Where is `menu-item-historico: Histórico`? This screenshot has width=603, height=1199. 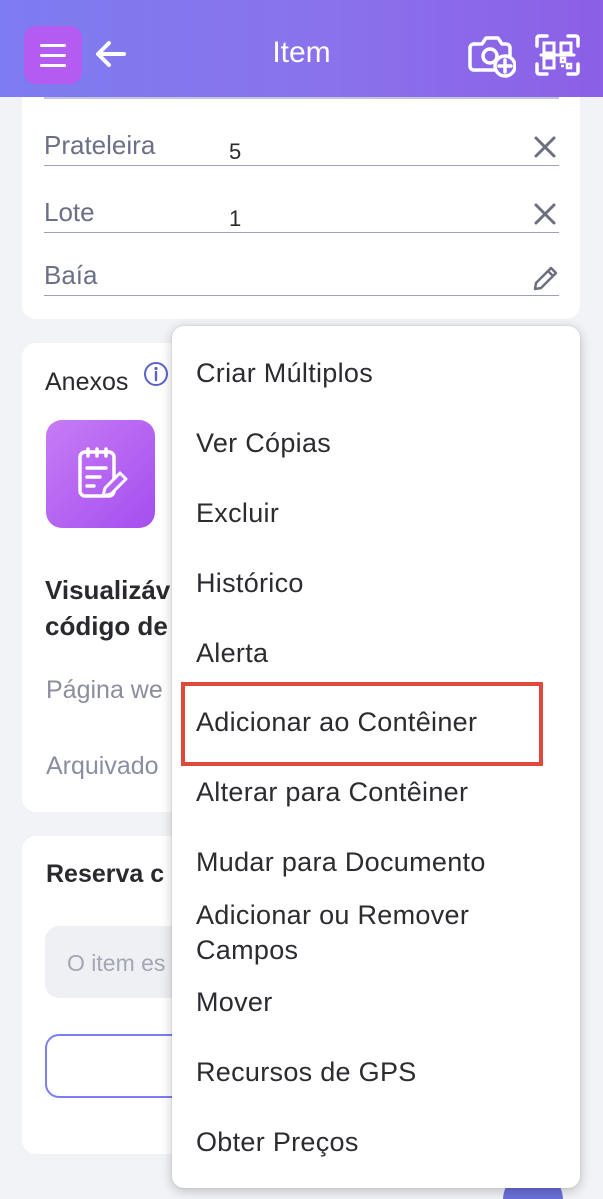
menu-item-historico: Histórico is located at coordinates (250, 583).